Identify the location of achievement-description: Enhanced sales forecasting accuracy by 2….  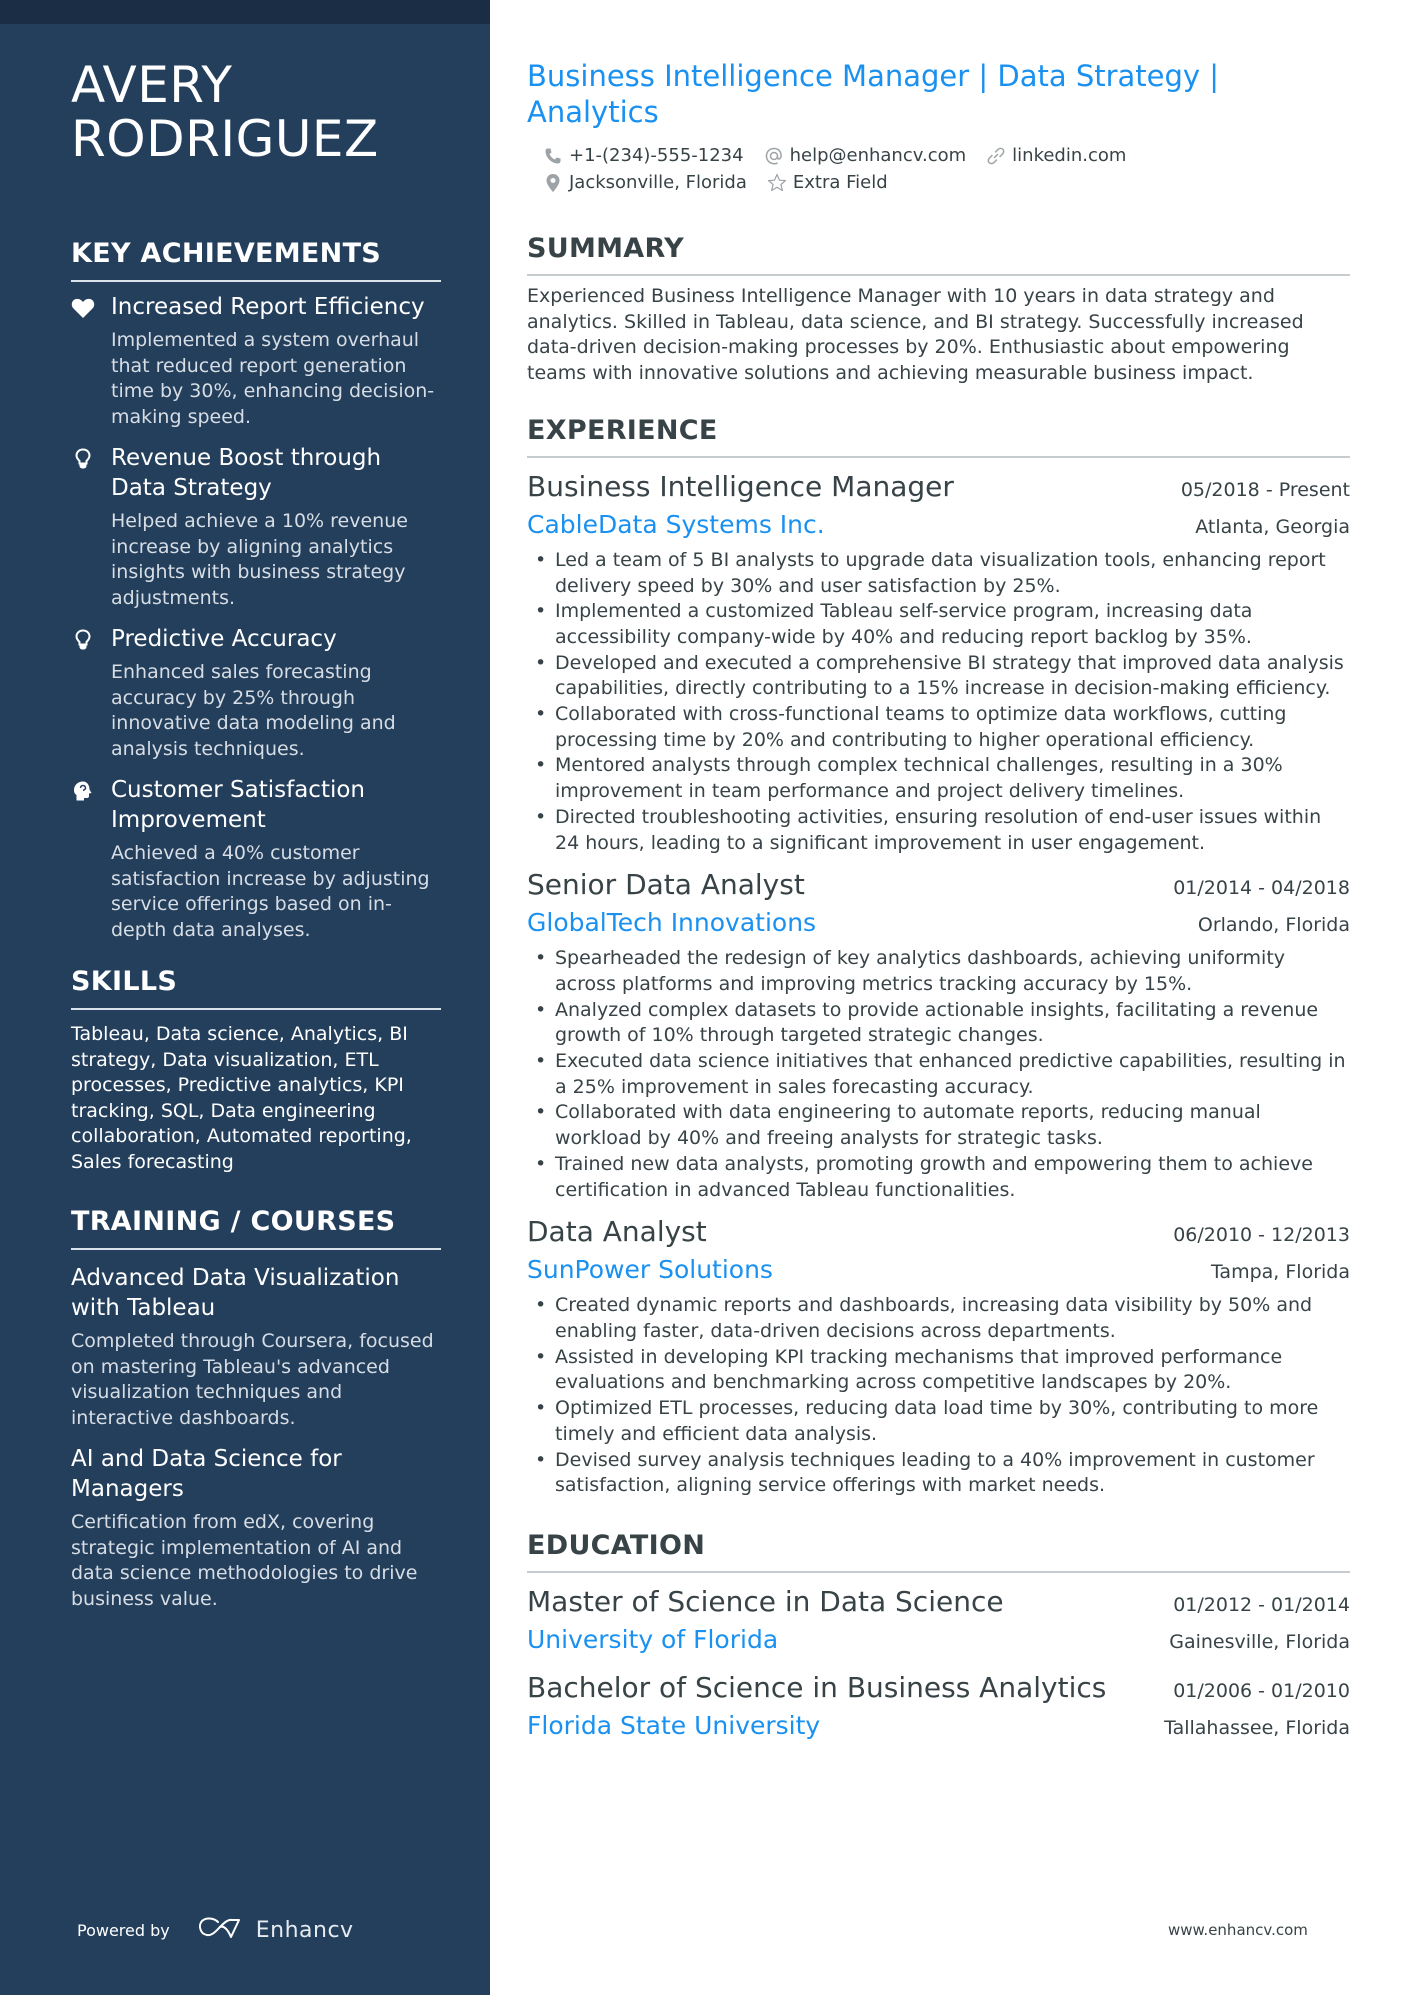
(253, 710).